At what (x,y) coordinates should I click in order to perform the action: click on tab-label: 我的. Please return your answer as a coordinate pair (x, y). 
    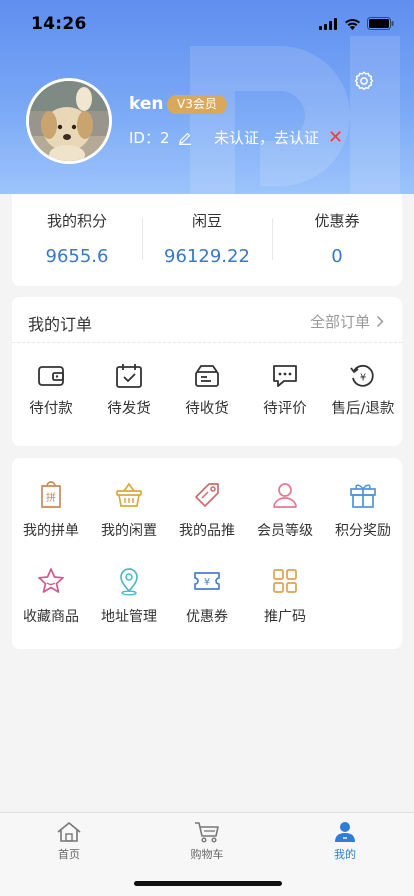
    Looking at the image, I should click on (345, 854).